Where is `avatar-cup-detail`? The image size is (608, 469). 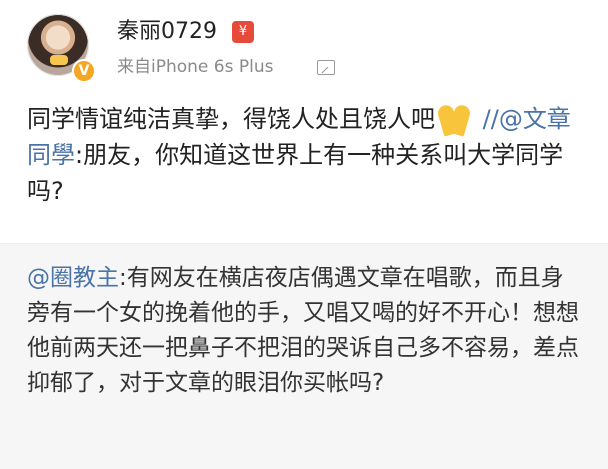
avatar-cup-detail is located at coordinates (59, 60).